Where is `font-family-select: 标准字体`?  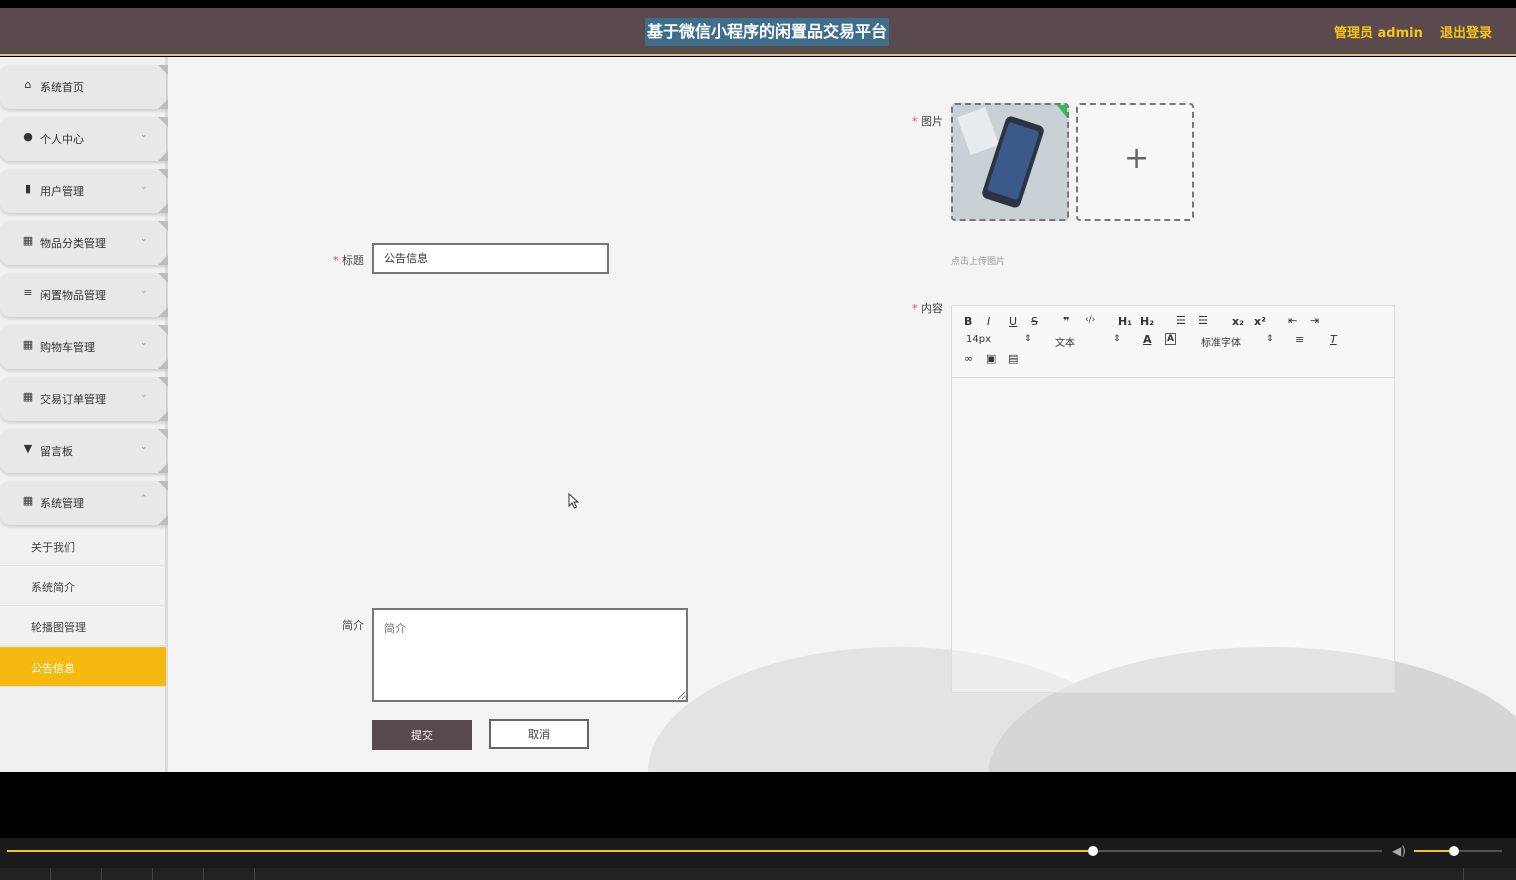
font-family-select: 标准字体 is located at coordinates (1221, 341).